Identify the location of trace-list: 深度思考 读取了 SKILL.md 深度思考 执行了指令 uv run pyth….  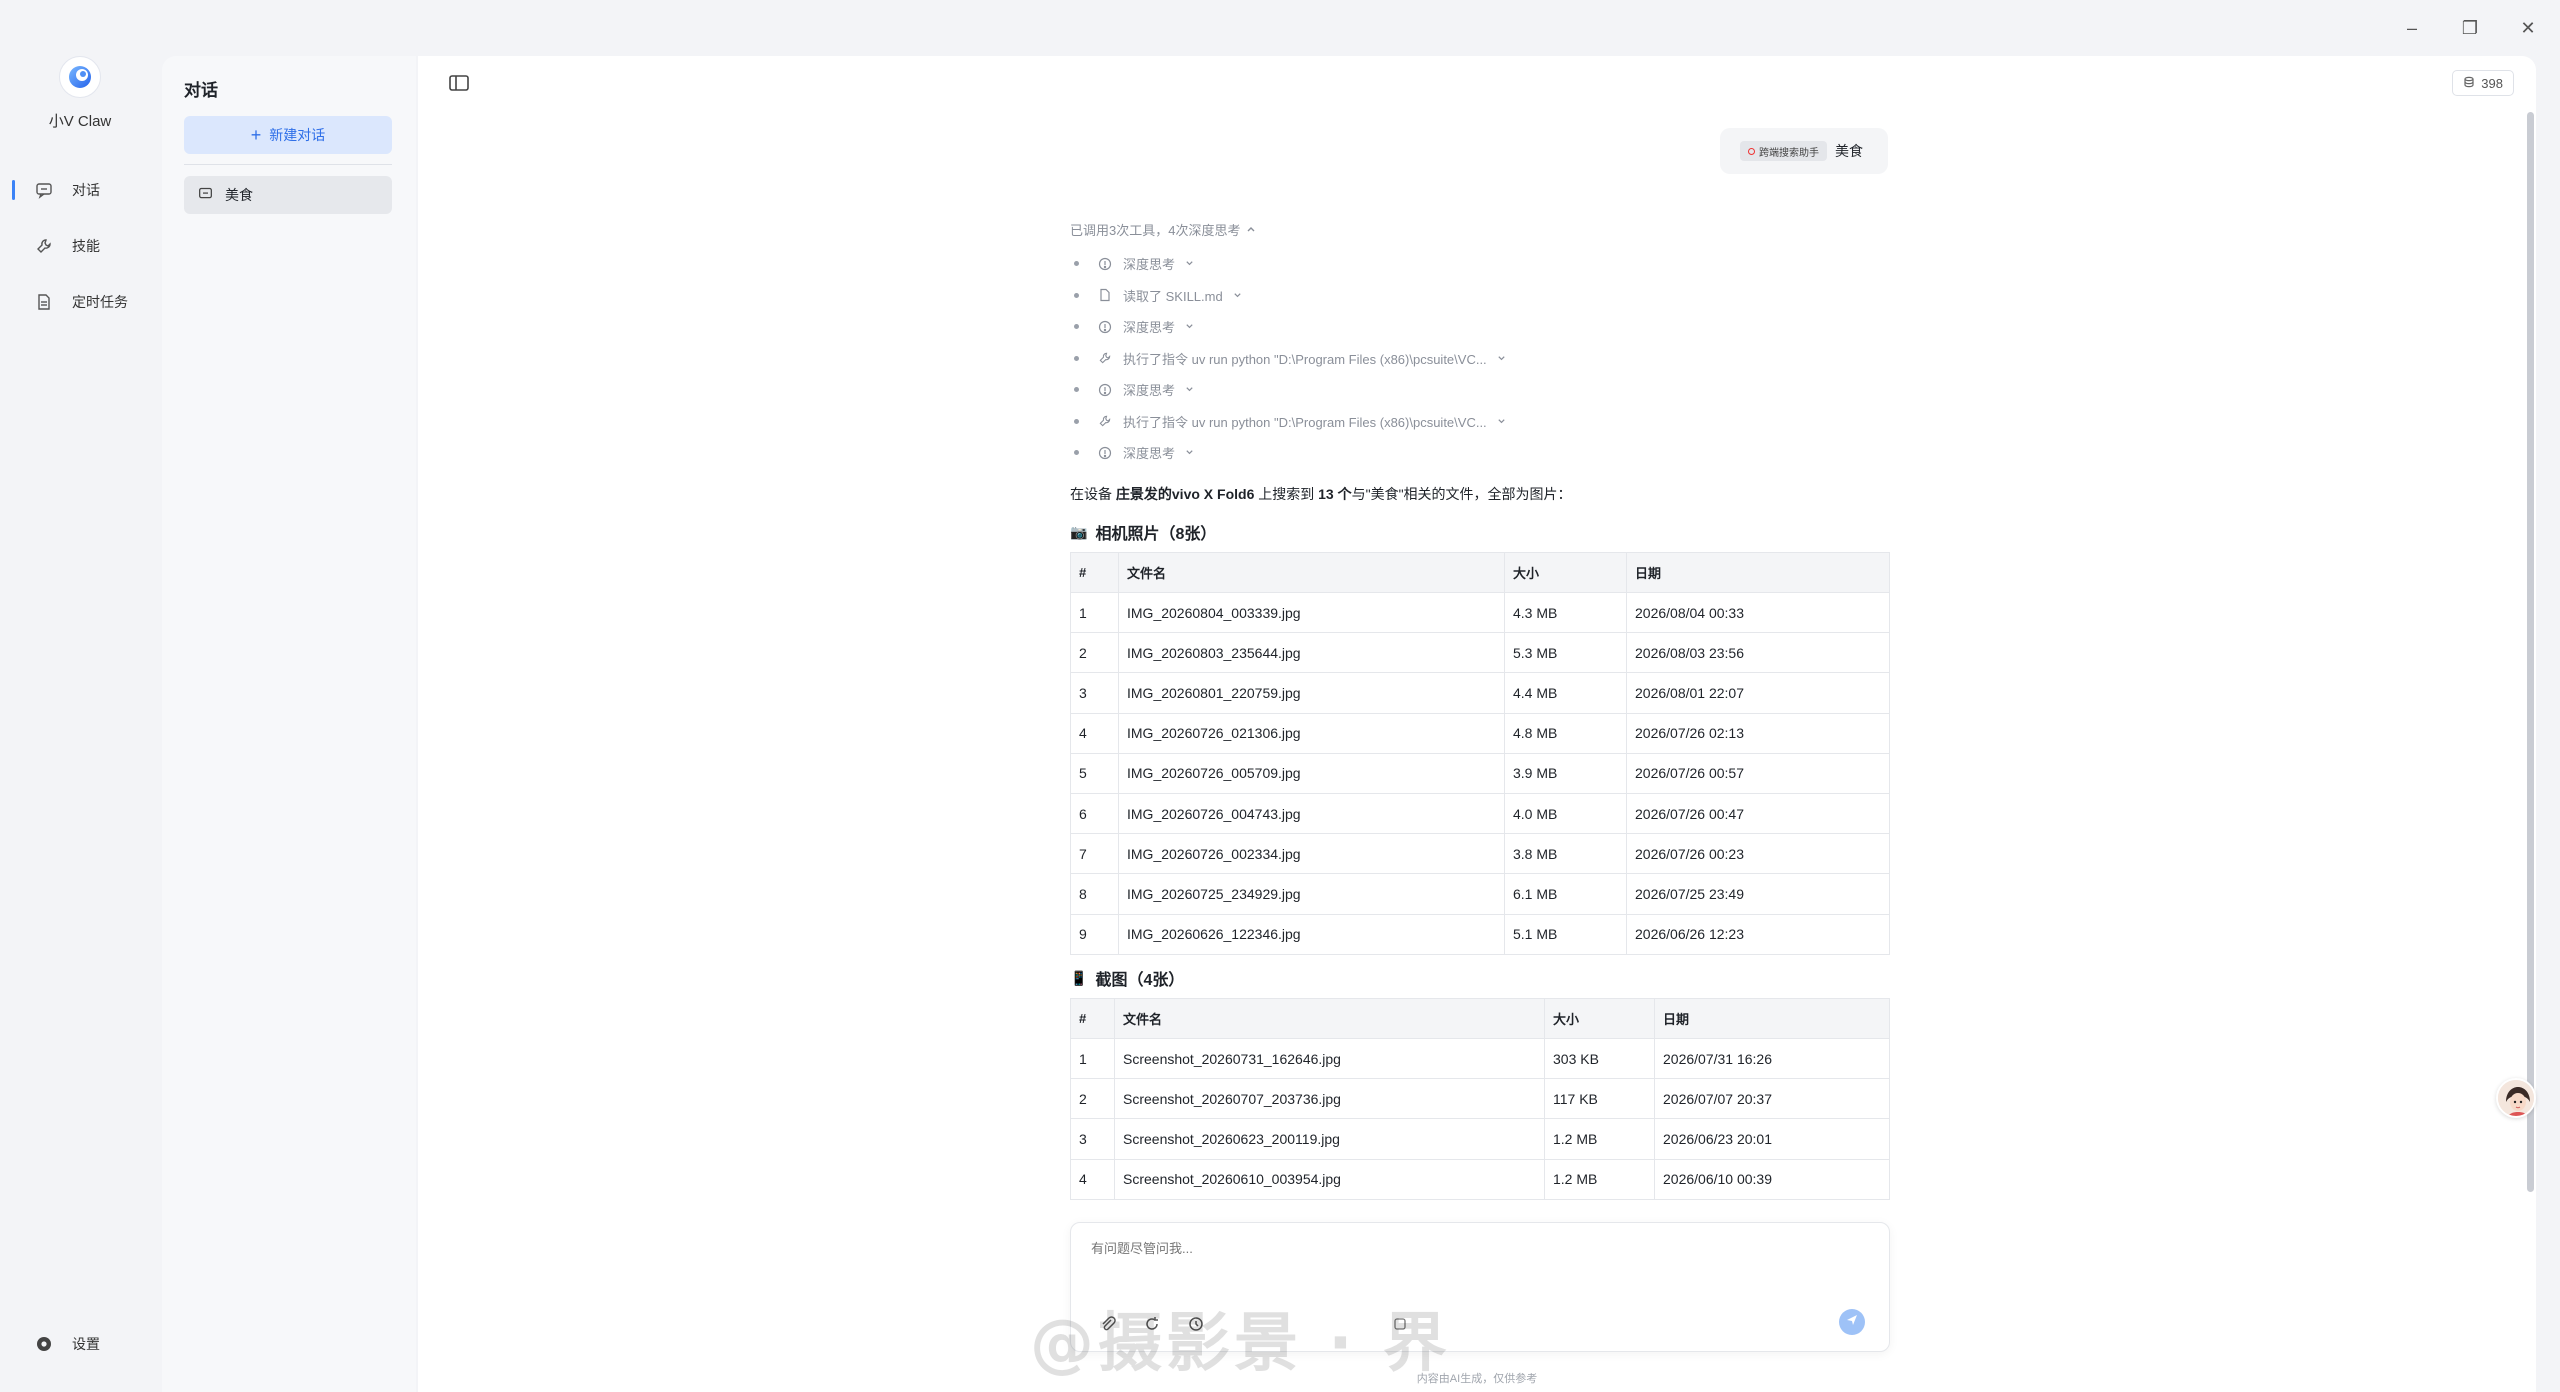
(1288, 358).